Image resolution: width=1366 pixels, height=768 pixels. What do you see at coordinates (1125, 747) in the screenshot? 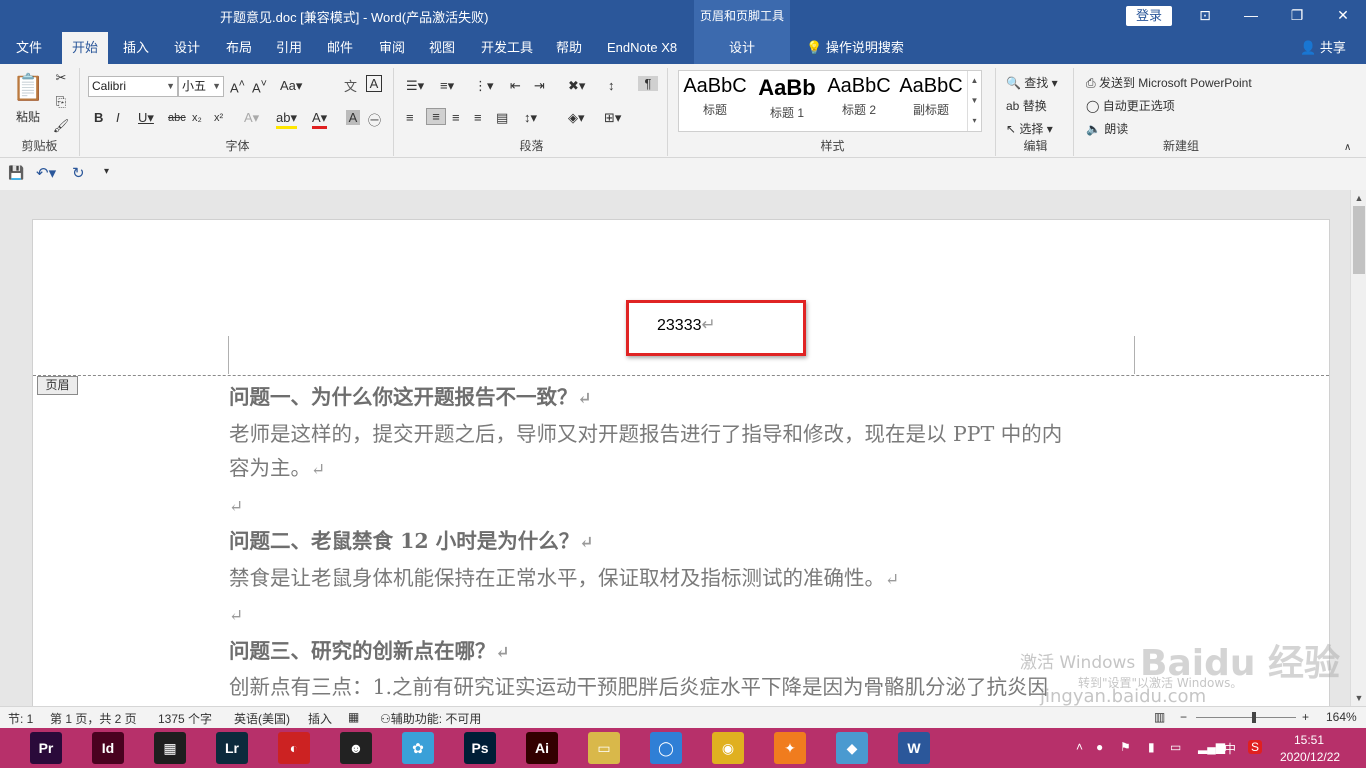
I see `flag-tray-icon: ⚑` at bounding box center [1125, 747].